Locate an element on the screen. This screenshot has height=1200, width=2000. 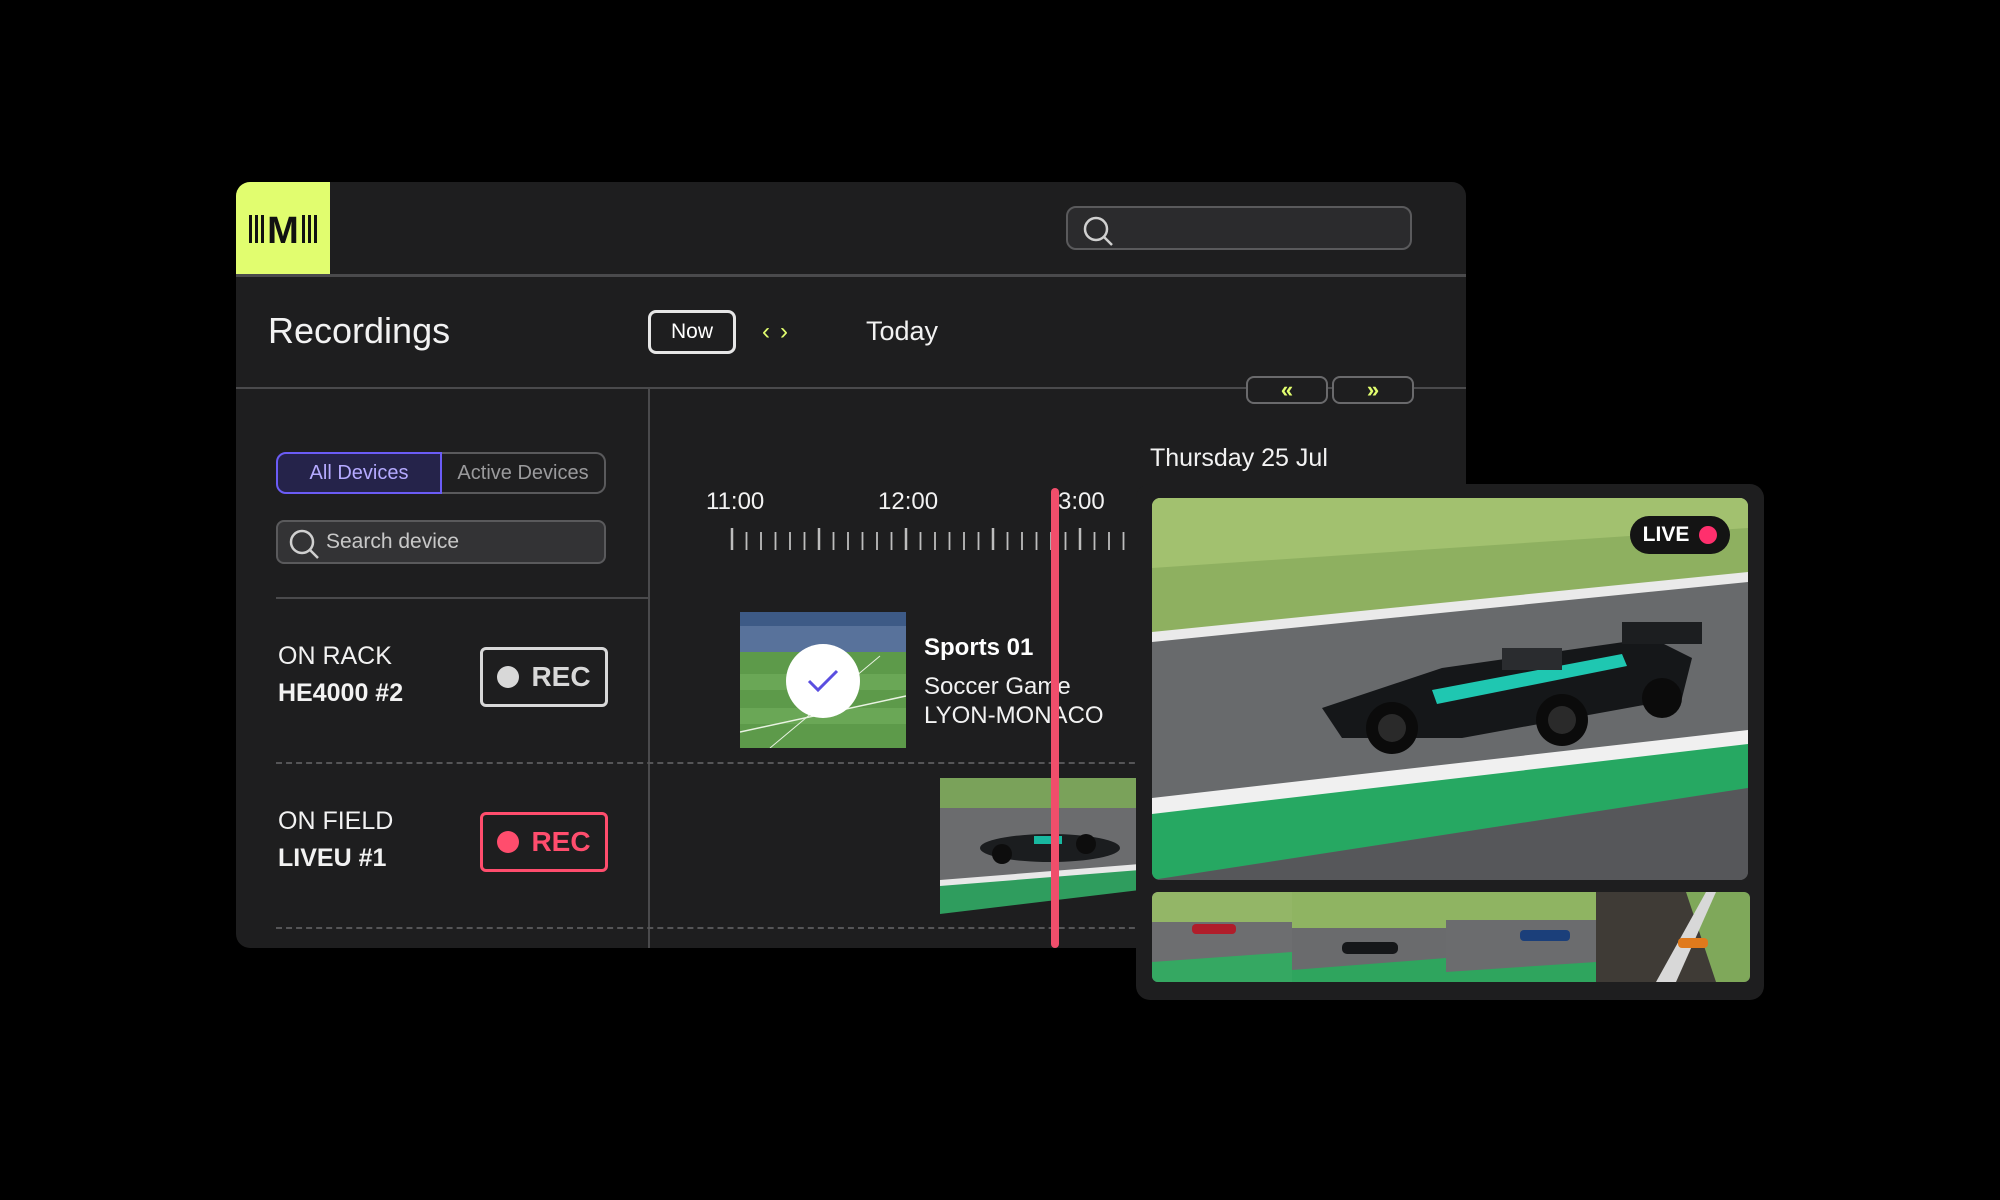
race-car-image is located at coordinates (1040, 846).